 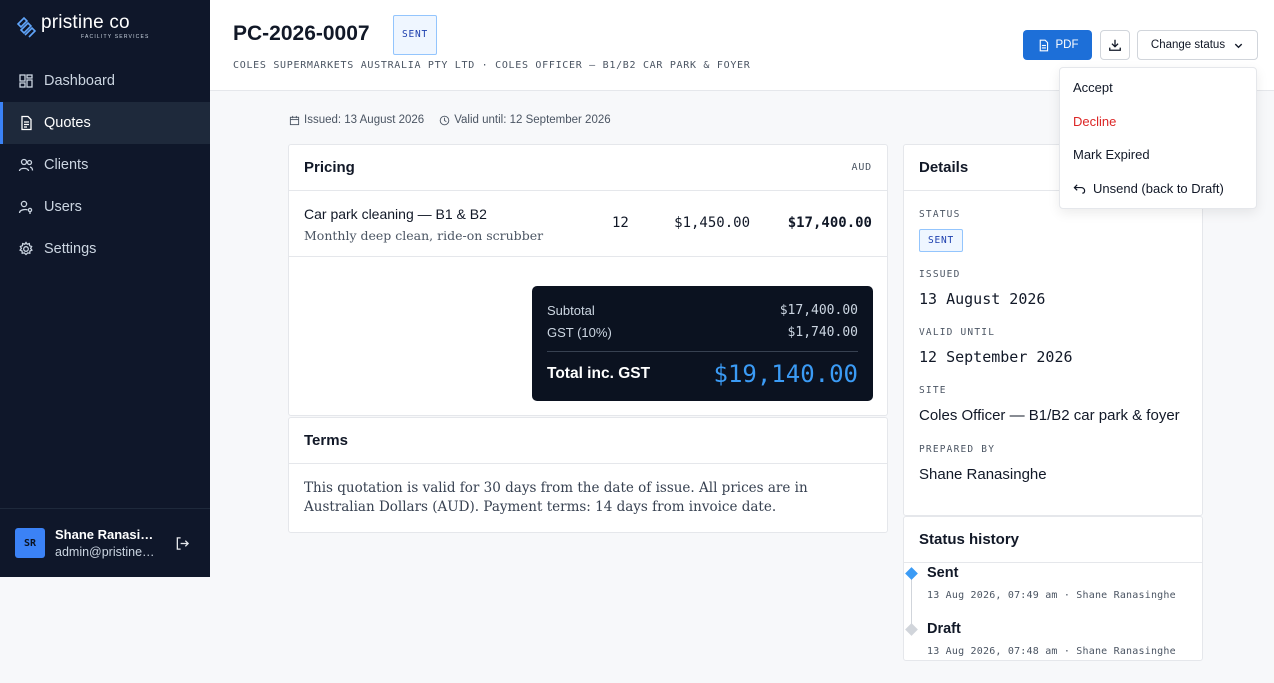 What do you see at coordinates (957, 332) in the screenshot?
I see `detail-valid-label: VALID UNTIL` at bounding box center [957, 332].